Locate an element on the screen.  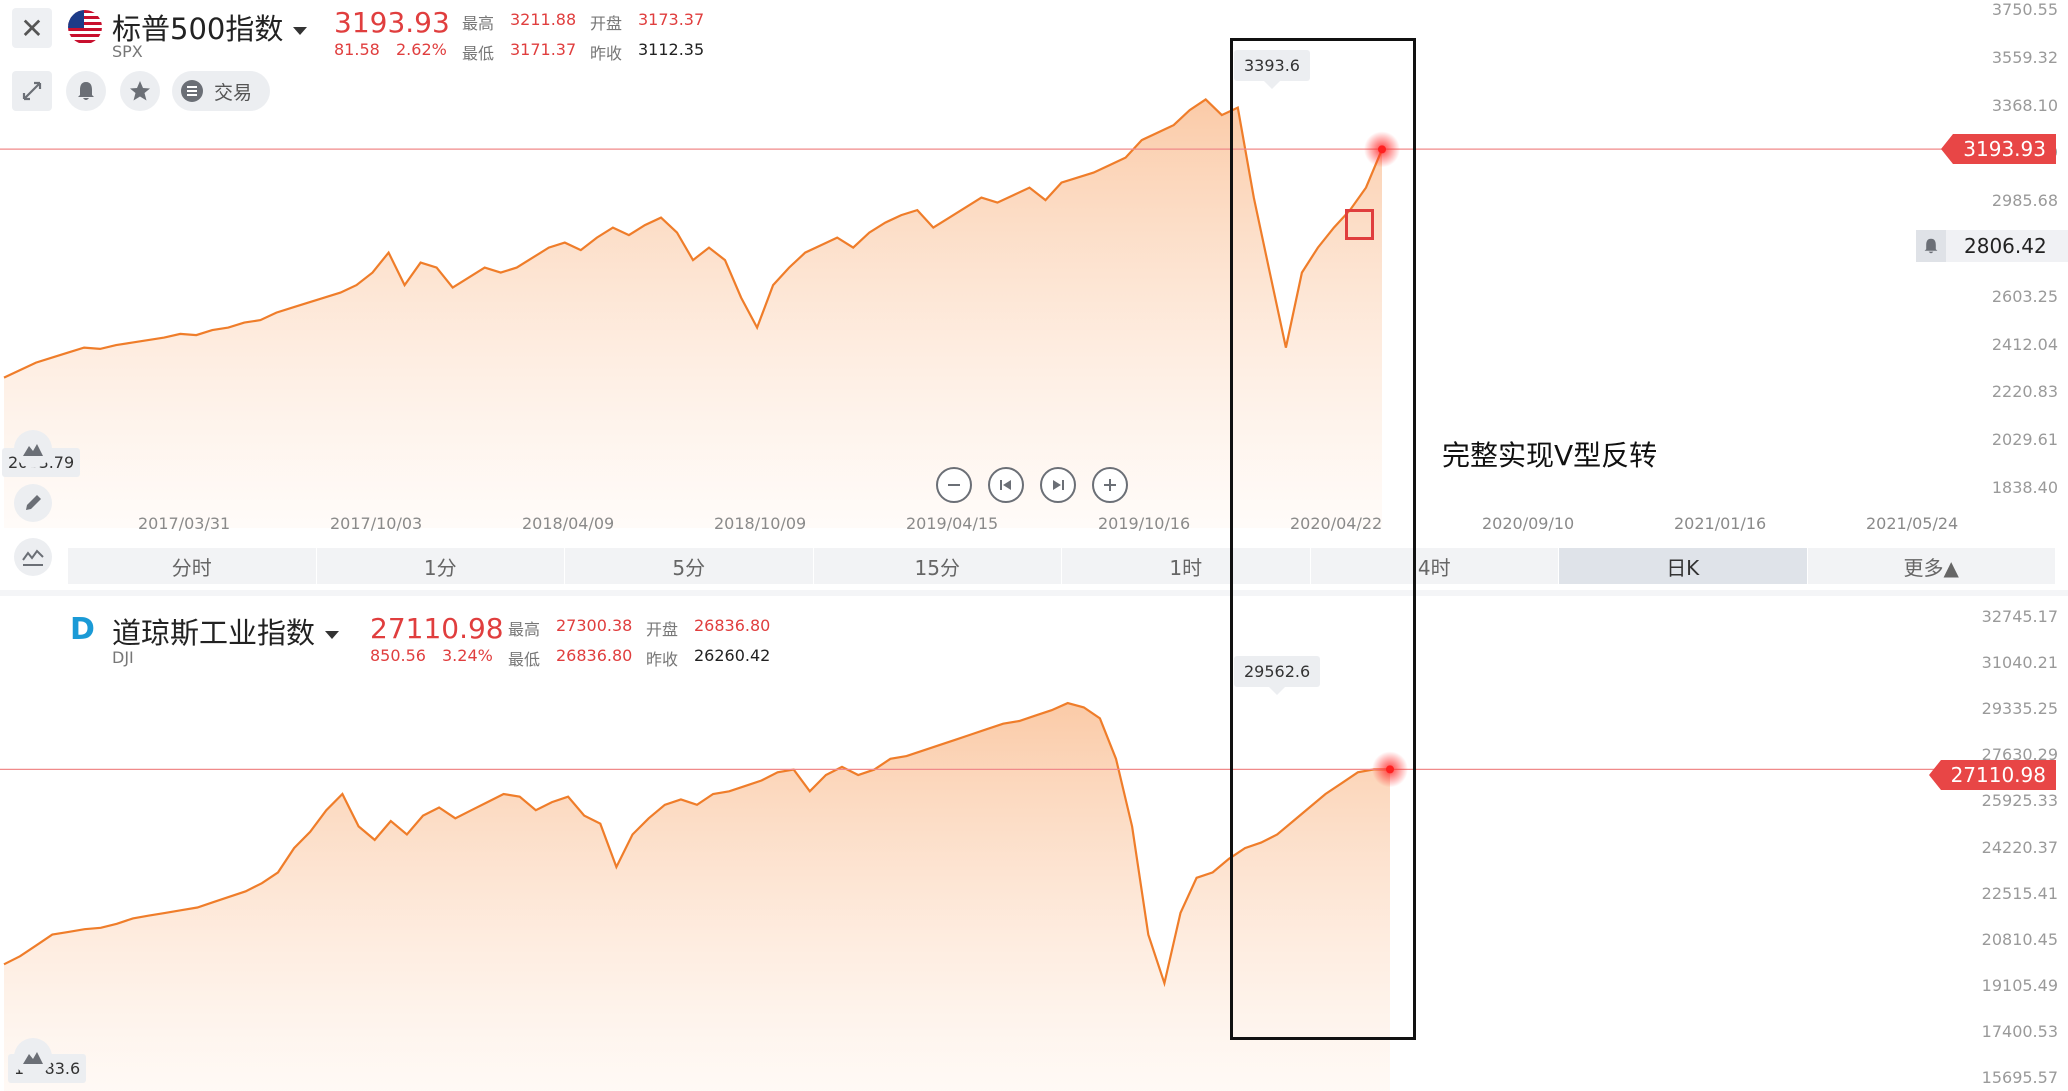
favorite-button is located at coordinates (140, 91).